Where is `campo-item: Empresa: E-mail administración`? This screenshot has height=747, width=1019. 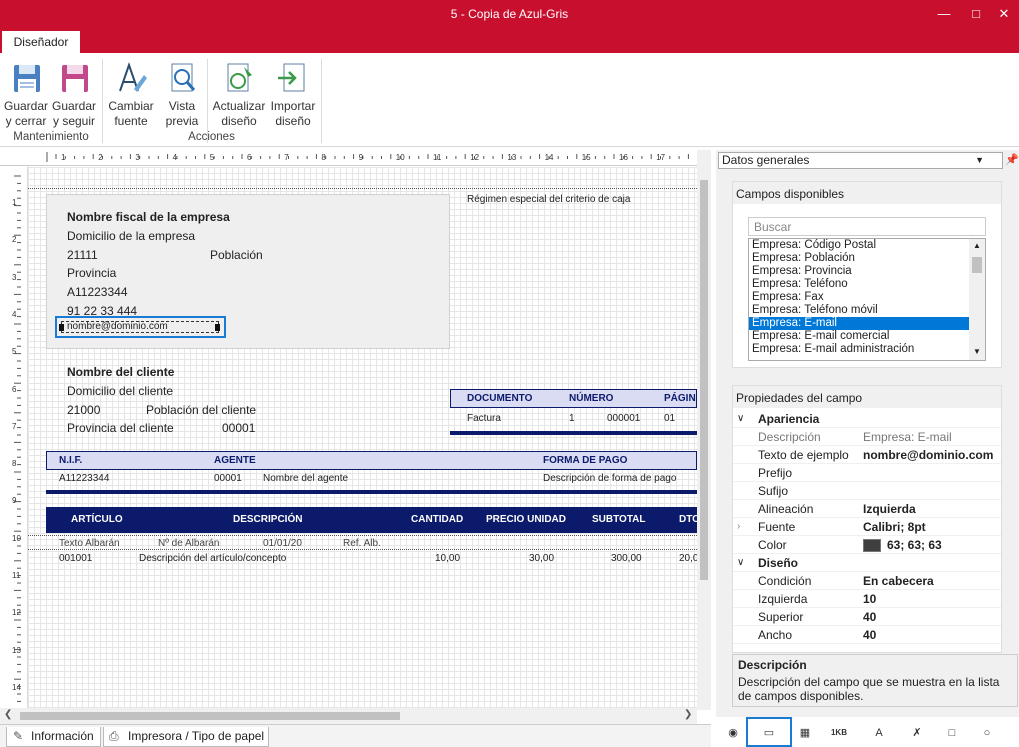
campo-item: Empresa: E-mail administración is located at coordinates (867, 349).